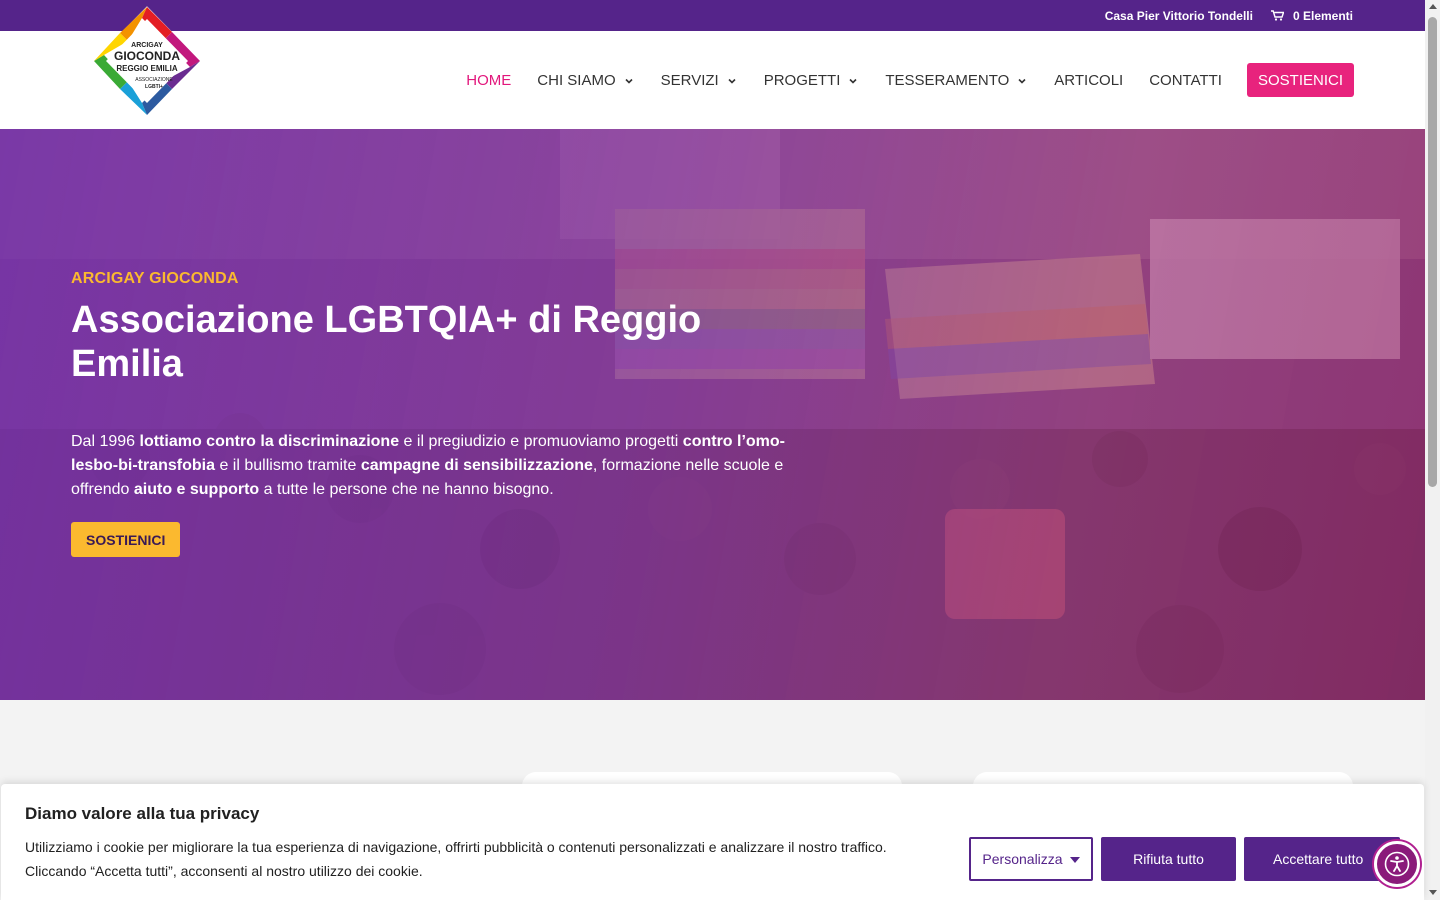 The width and height of the screenshot is (1440, 900). I want to click on nav-item-label: SERVIZI, so click(689, 80).